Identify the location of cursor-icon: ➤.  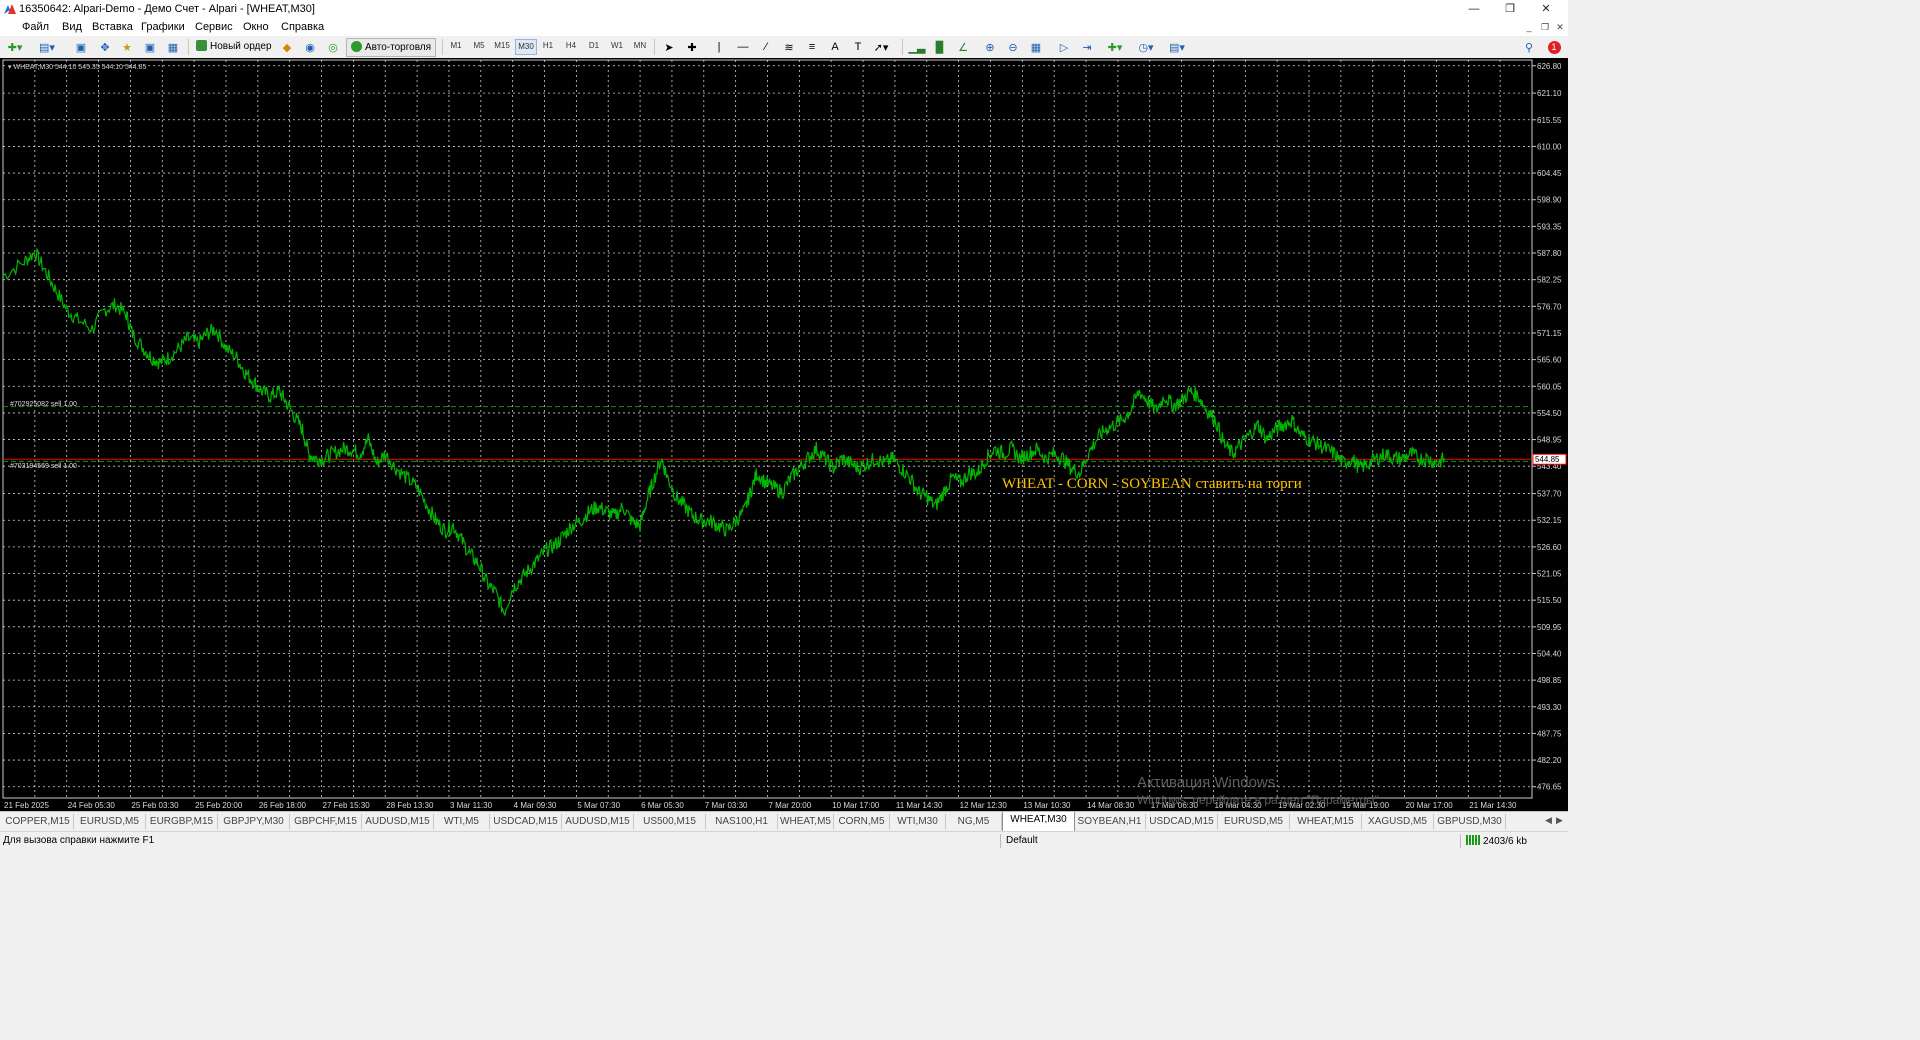
(669, 47).